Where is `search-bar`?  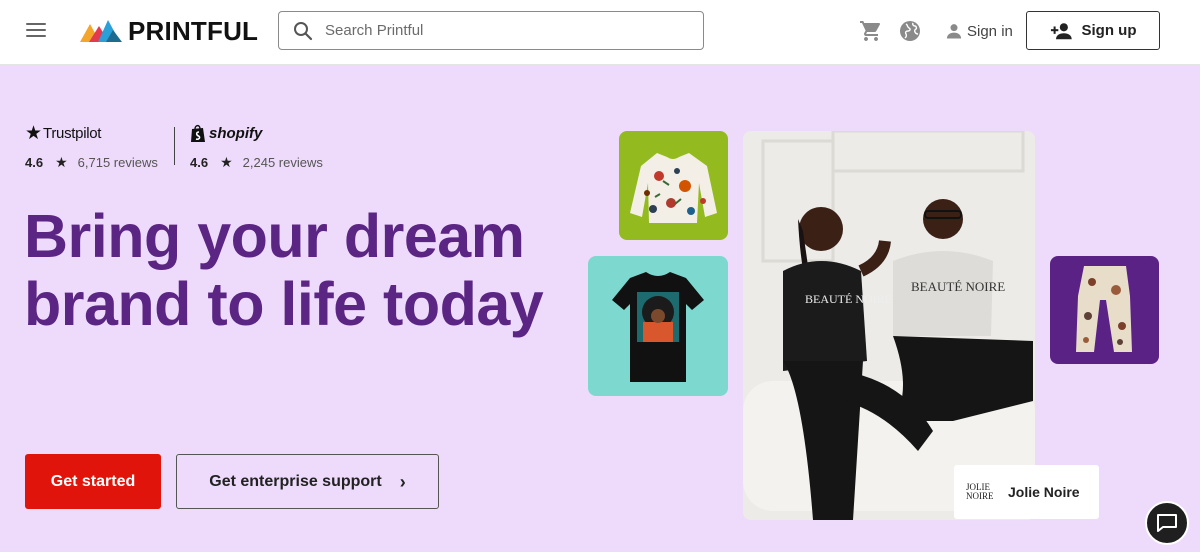 search-bar is located at coordinates (491, 30).